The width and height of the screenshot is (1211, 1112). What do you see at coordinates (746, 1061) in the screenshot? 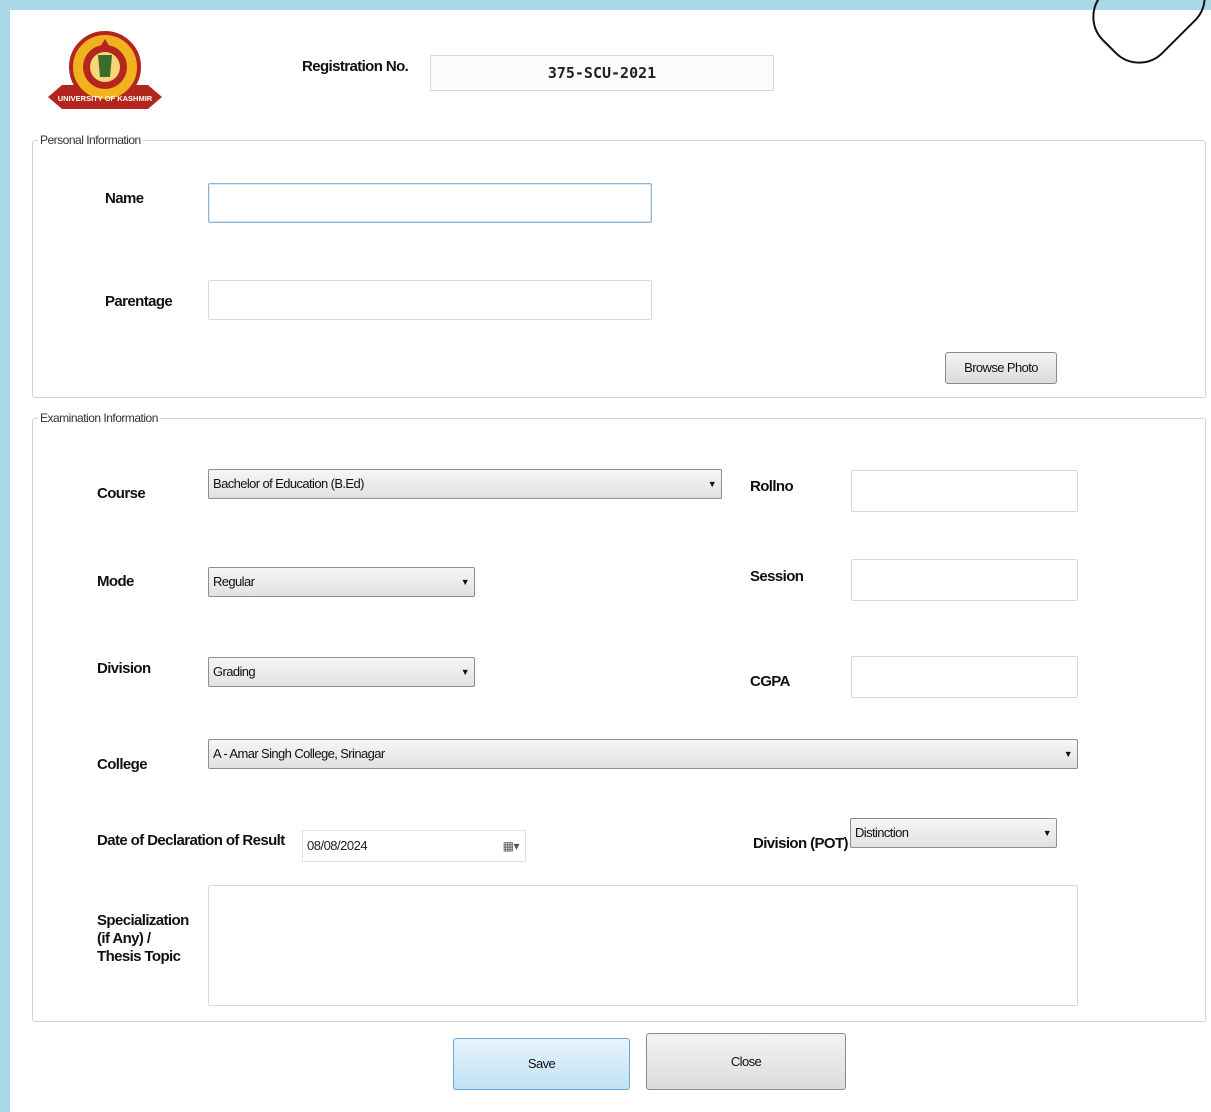
I see `close-button: Close` at bounding box center [746, 1061].